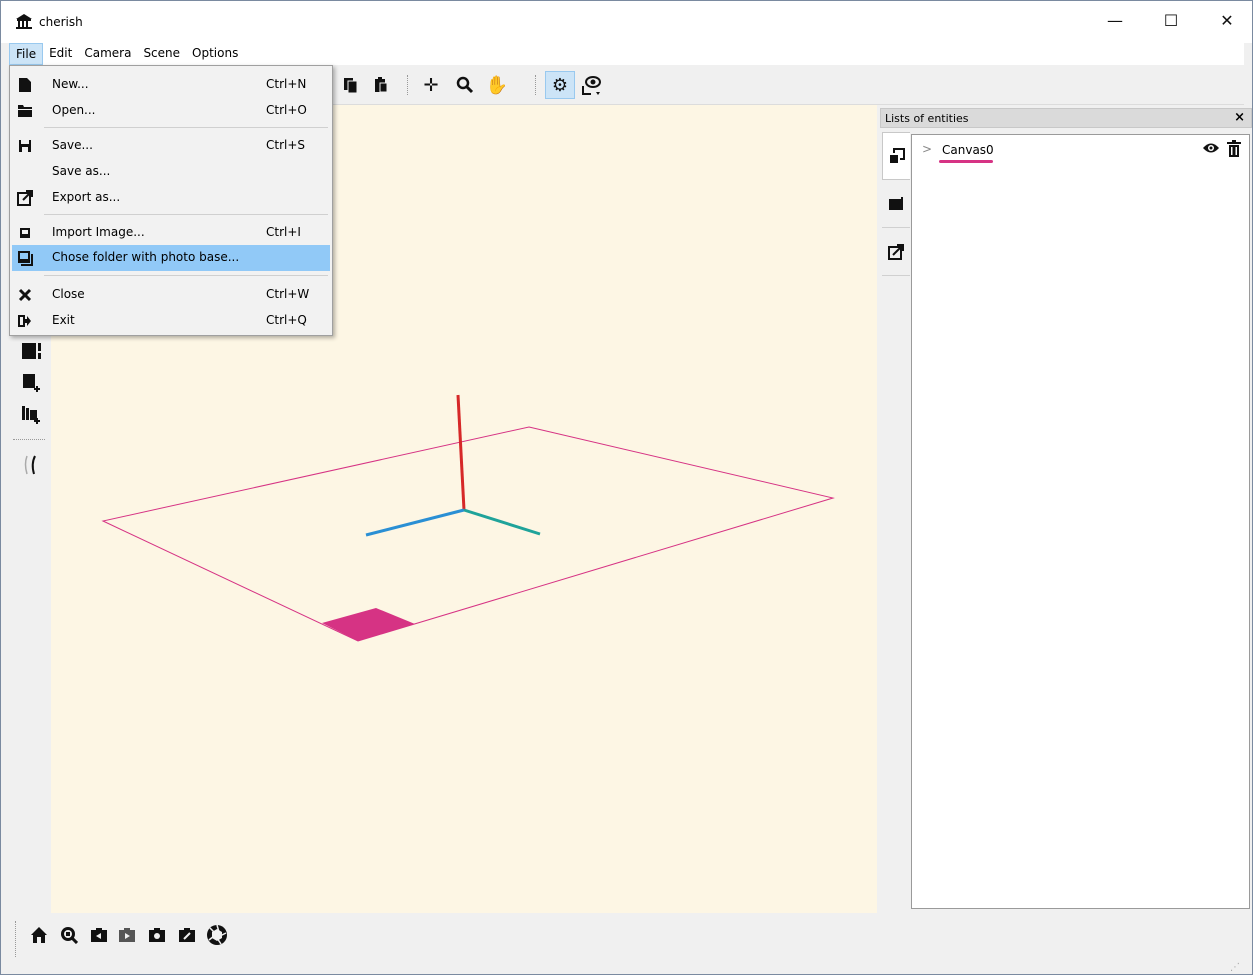 Image resolution: width=1253 pixels, height=975 pixels. What do you see at coordinates (415, 522) in the screenshot?
I see `axis-x` at bounding box center [415, 522].